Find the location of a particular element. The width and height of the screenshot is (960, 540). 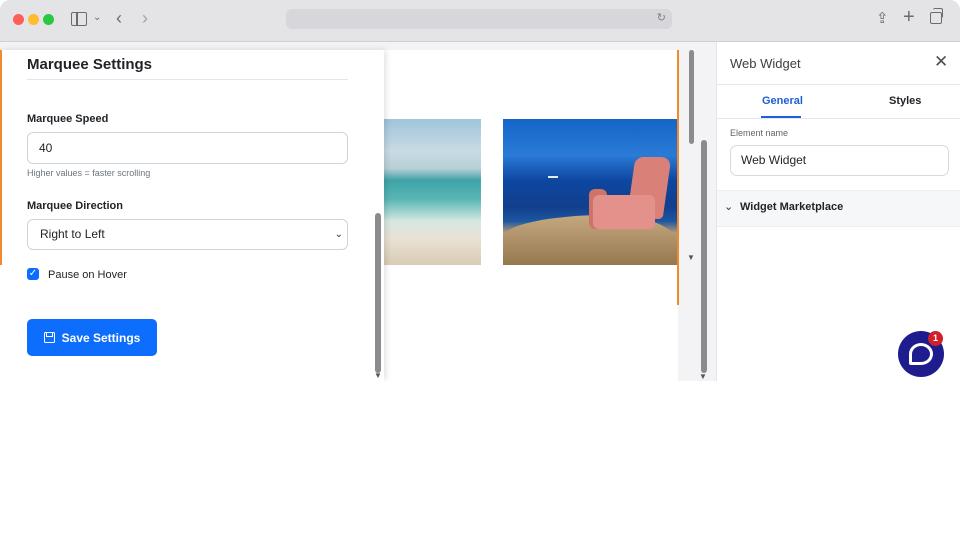

element-name-input: Web Widget is located at coordinates (839, 160).